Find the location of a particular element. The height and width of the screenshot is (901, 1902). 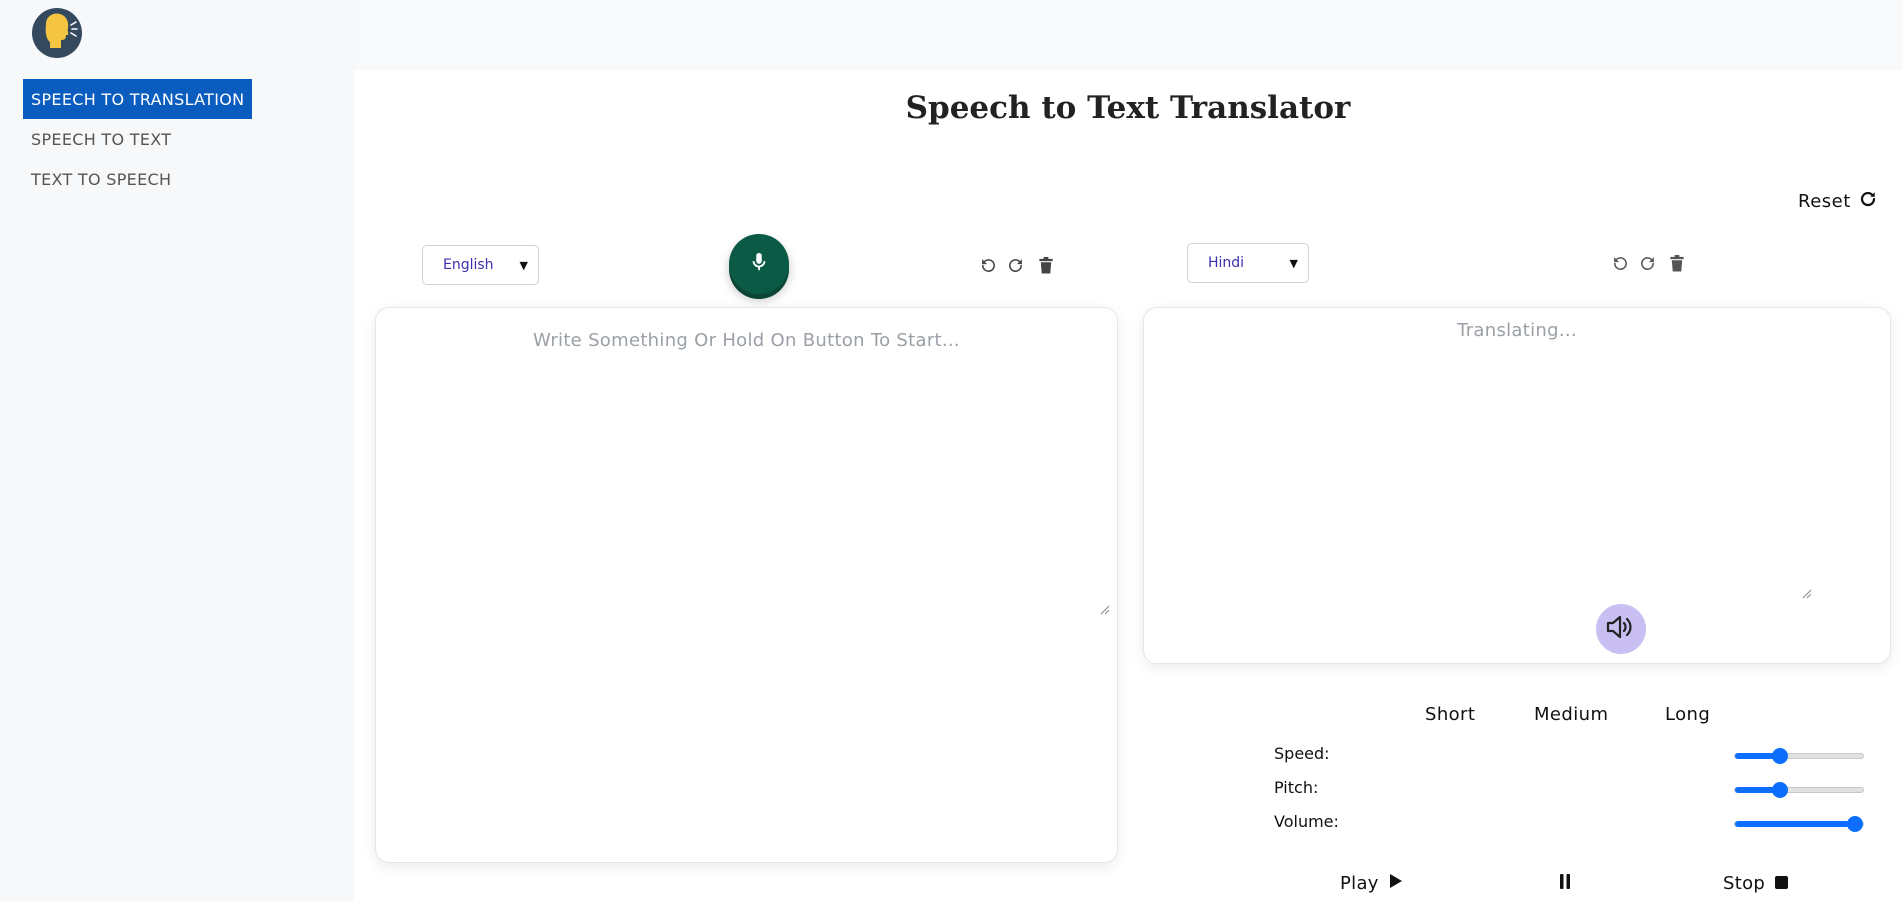

play-label: Play is located at coordinates (1359, 883).